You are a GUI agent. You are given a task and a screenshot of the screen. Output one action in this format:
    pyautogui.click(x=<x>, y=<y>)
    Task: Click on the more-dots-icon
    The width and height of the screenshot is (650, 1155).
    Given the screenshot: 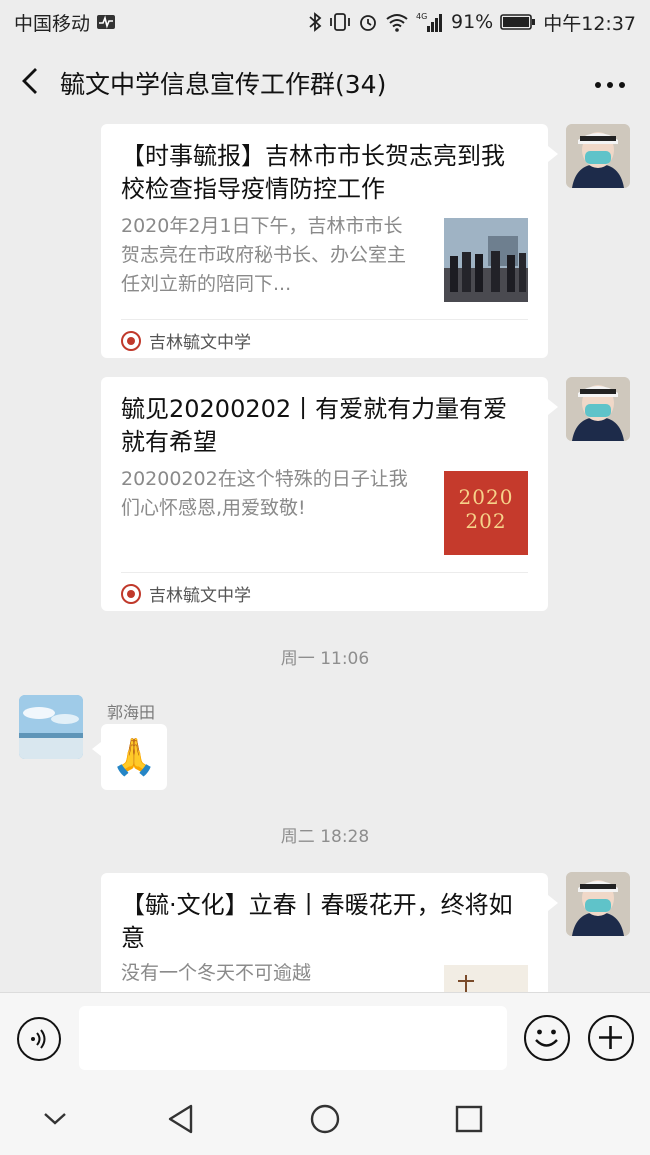 What is the action you would take?
    pyautogui.click(x=610, y=83)
    